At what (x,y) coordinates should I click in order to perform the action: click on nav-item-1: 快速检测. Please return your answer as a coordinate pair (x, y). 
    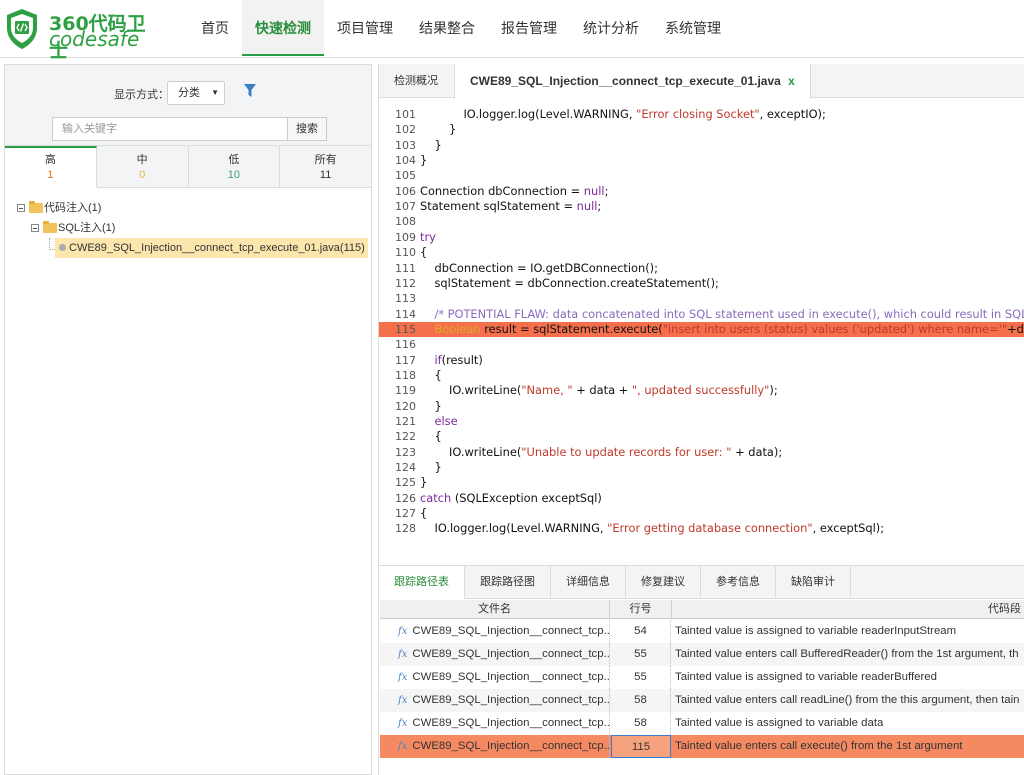
    Looking at the image, I should click on (283, 28).